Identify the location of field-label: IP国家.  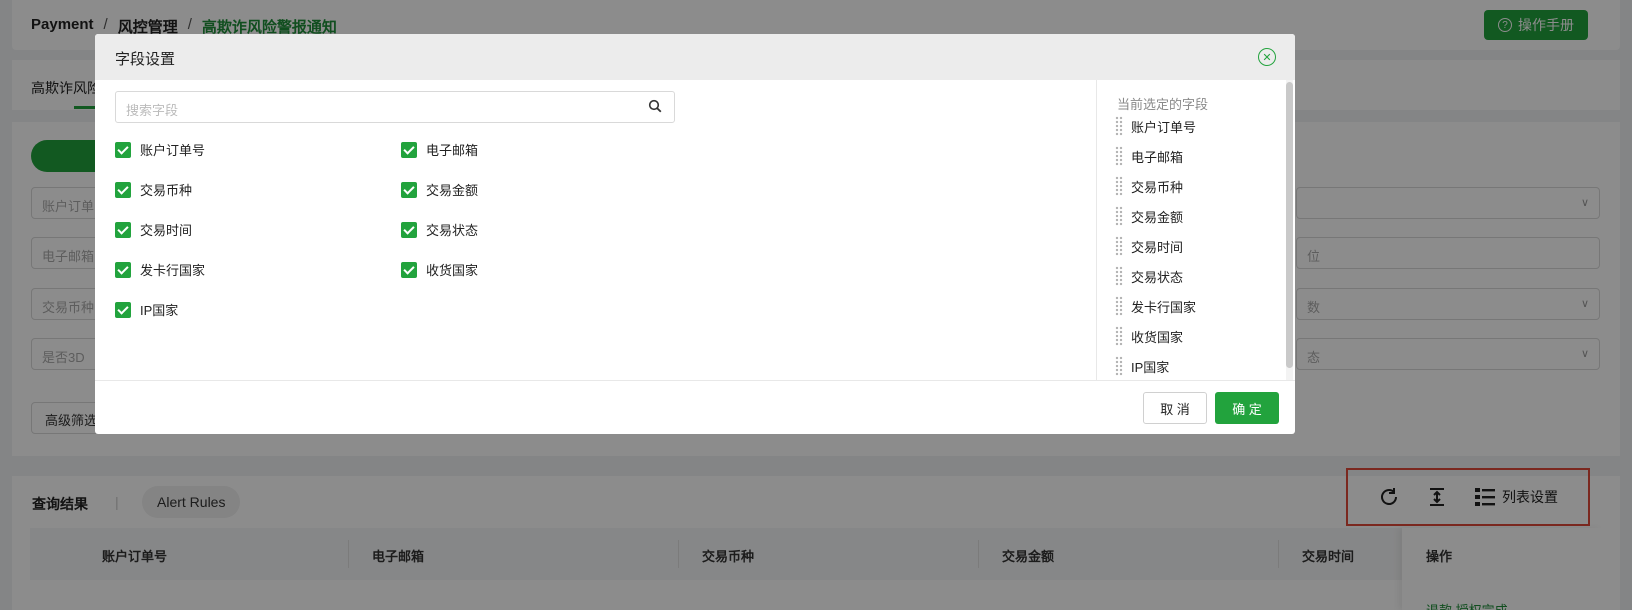
(159, 310).